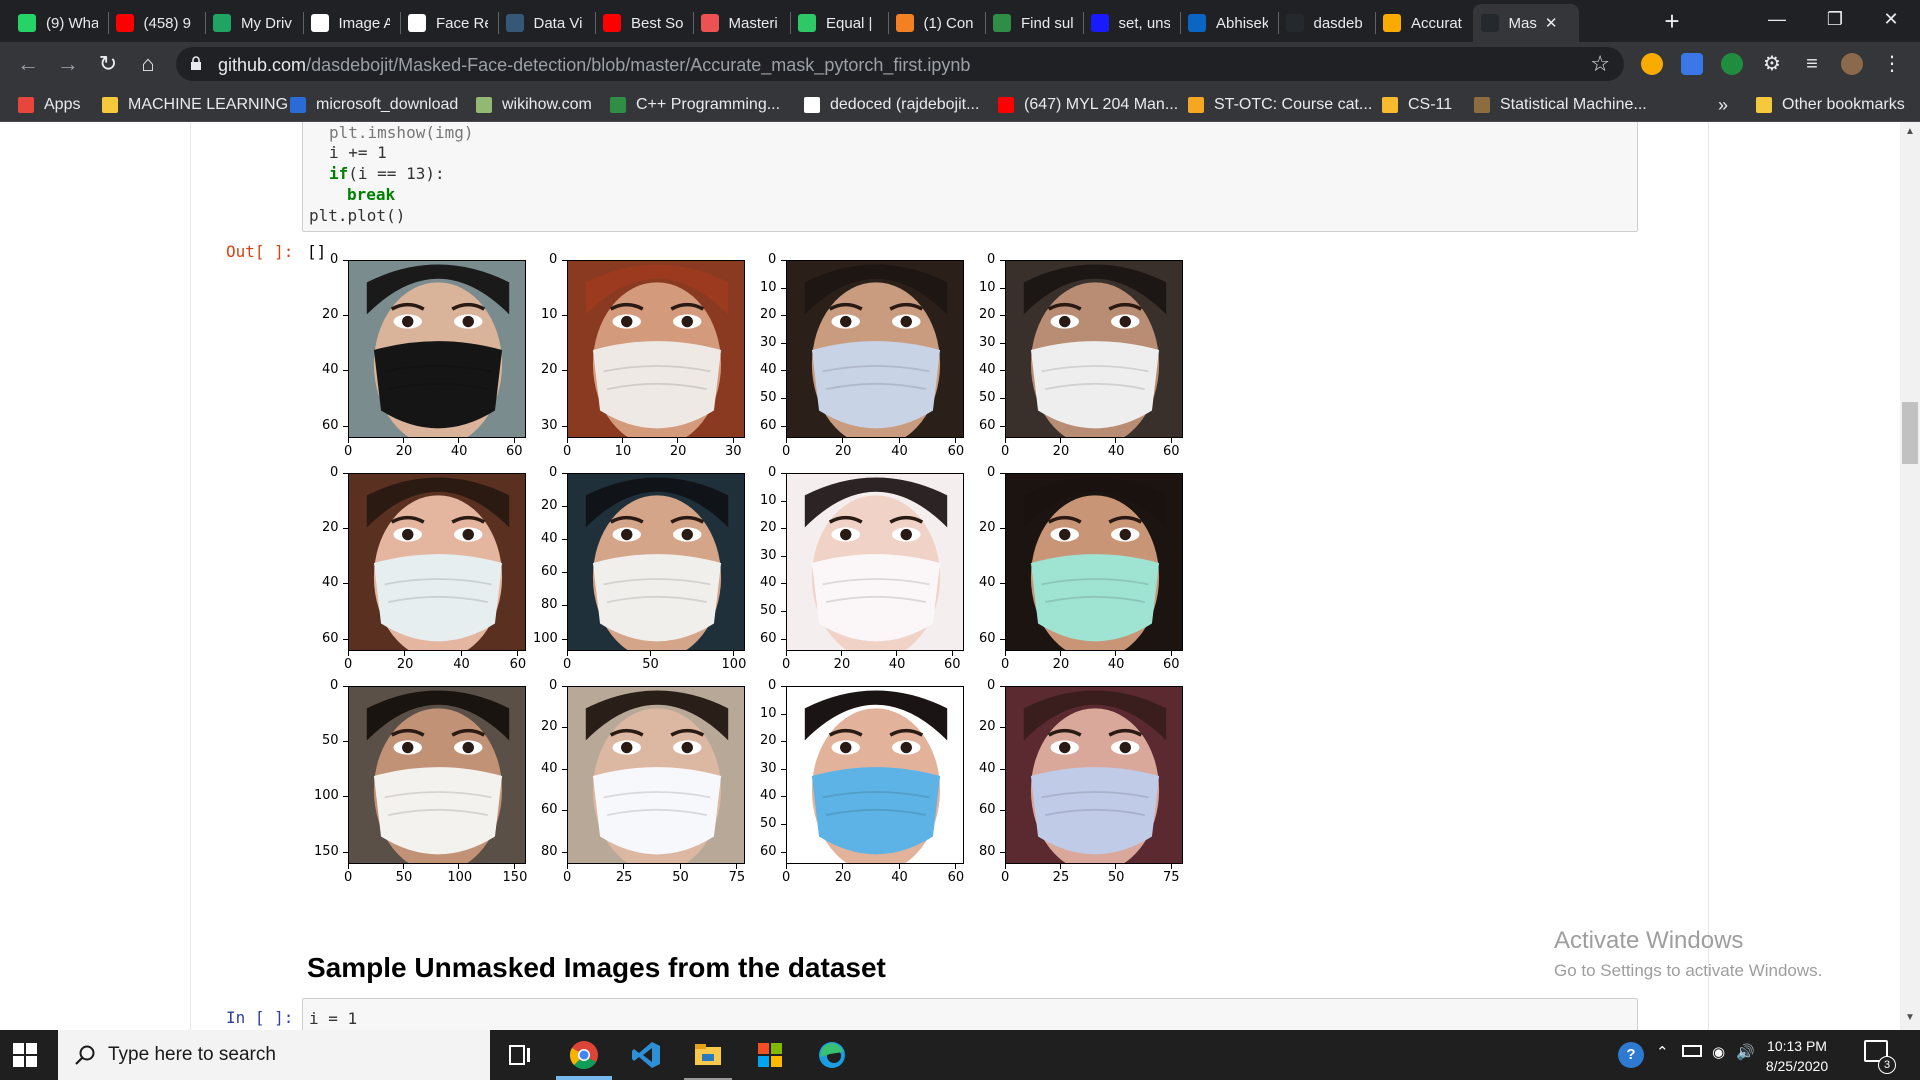  Describe the element at coordinates (1522, 23) in the screenshot. I see `tab-title: Mas` at that location.